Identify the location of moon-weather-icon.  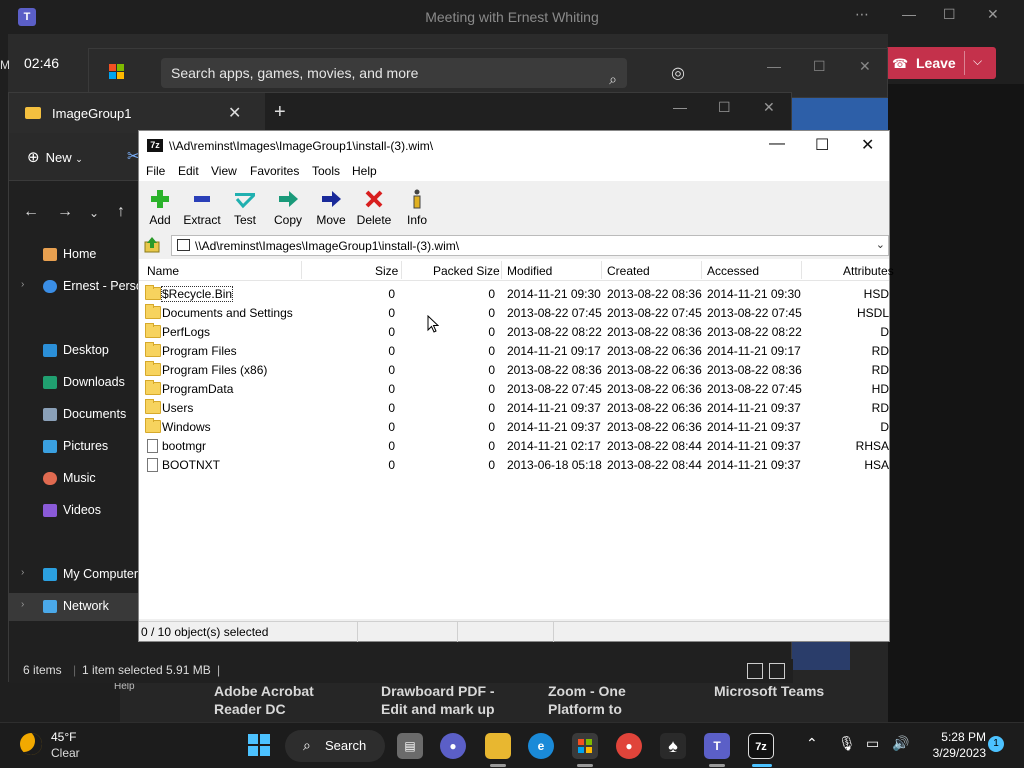
(31, 744).